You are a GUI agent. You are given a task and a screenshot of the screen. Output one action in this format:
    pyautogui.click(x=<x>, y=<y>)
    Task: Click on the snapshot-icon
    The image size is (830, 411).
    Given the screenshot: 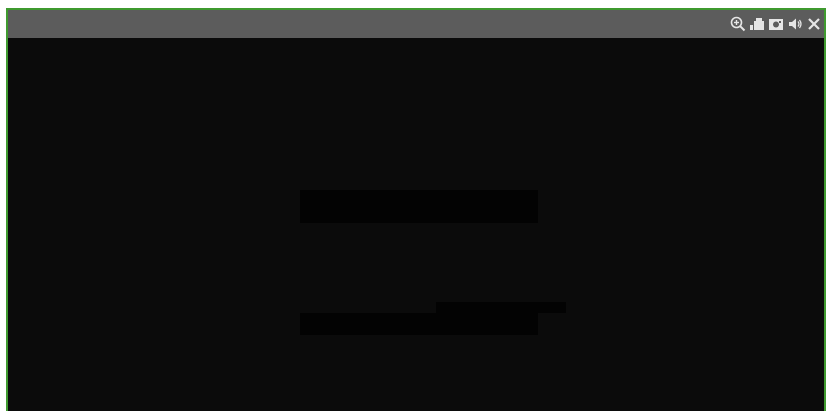 What is the action you would take?
    pyautogui.click(x=776, y=24)
    